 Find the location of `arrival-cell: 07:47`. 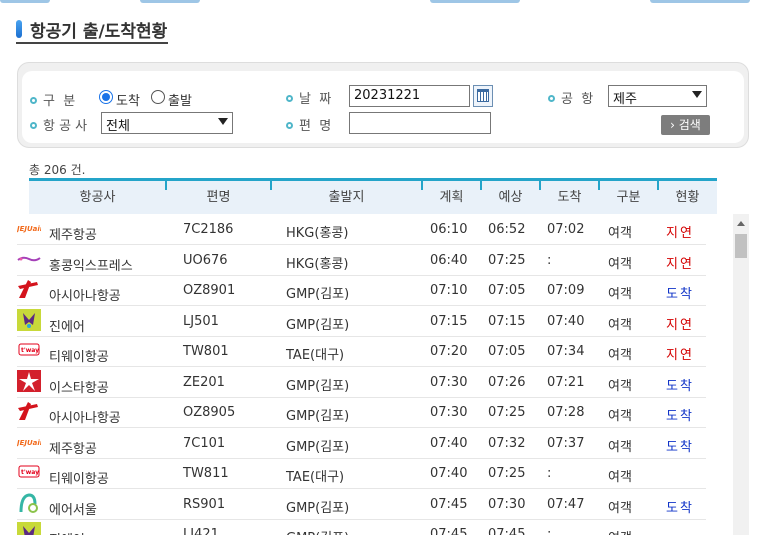

arrival-cell: 07:47 is located at coordinates (566, 504).